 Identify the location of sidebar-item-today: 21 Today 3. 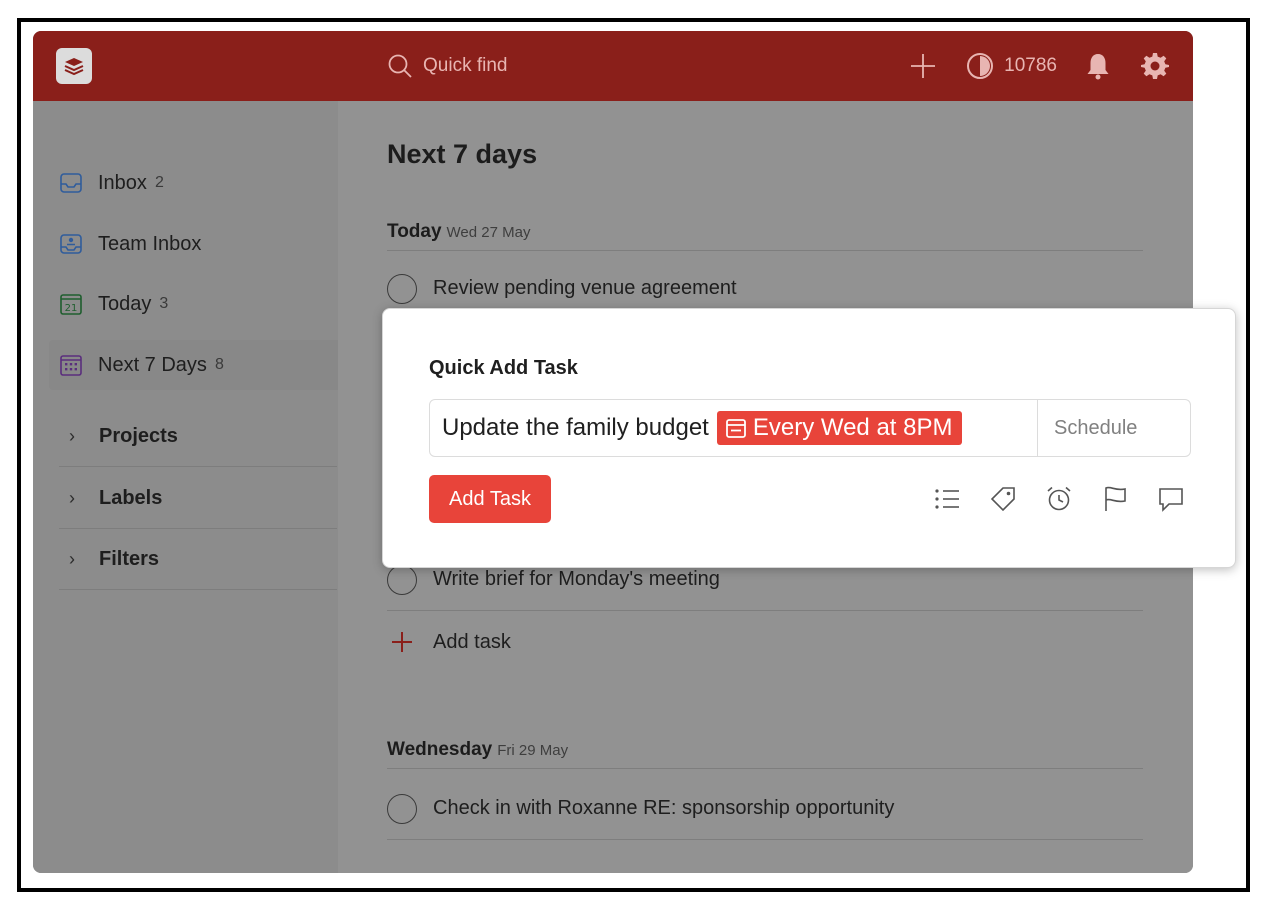
(194, 304).